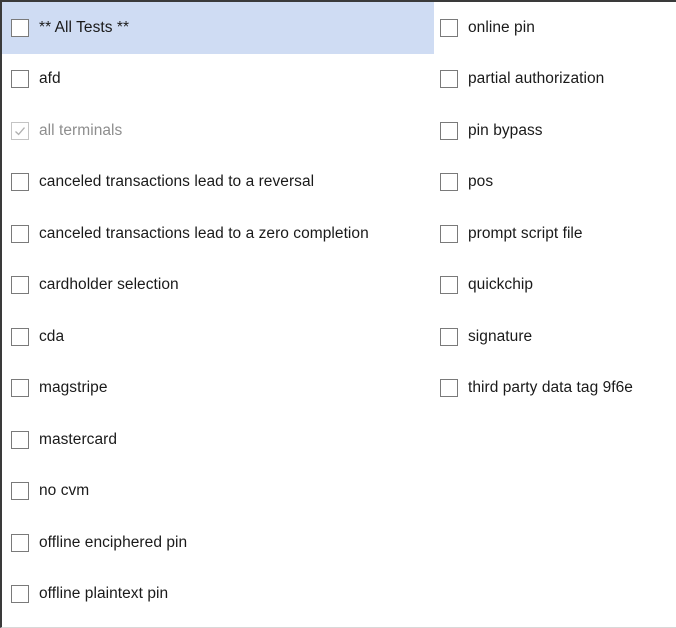 The width and height of the screenshot is (676, 628). I want to click on test-item-prompt-script-file: prompt script file, so click(555, 234).